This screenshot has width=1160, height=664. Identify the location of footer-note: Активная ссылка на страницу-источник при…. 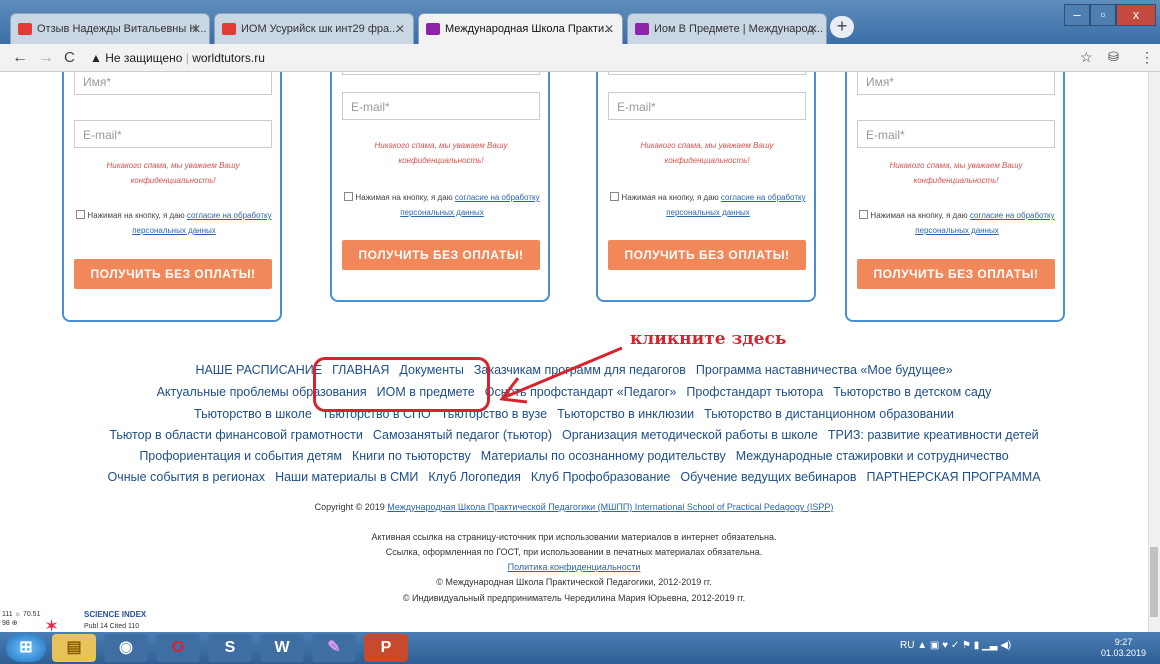
(574, 537).